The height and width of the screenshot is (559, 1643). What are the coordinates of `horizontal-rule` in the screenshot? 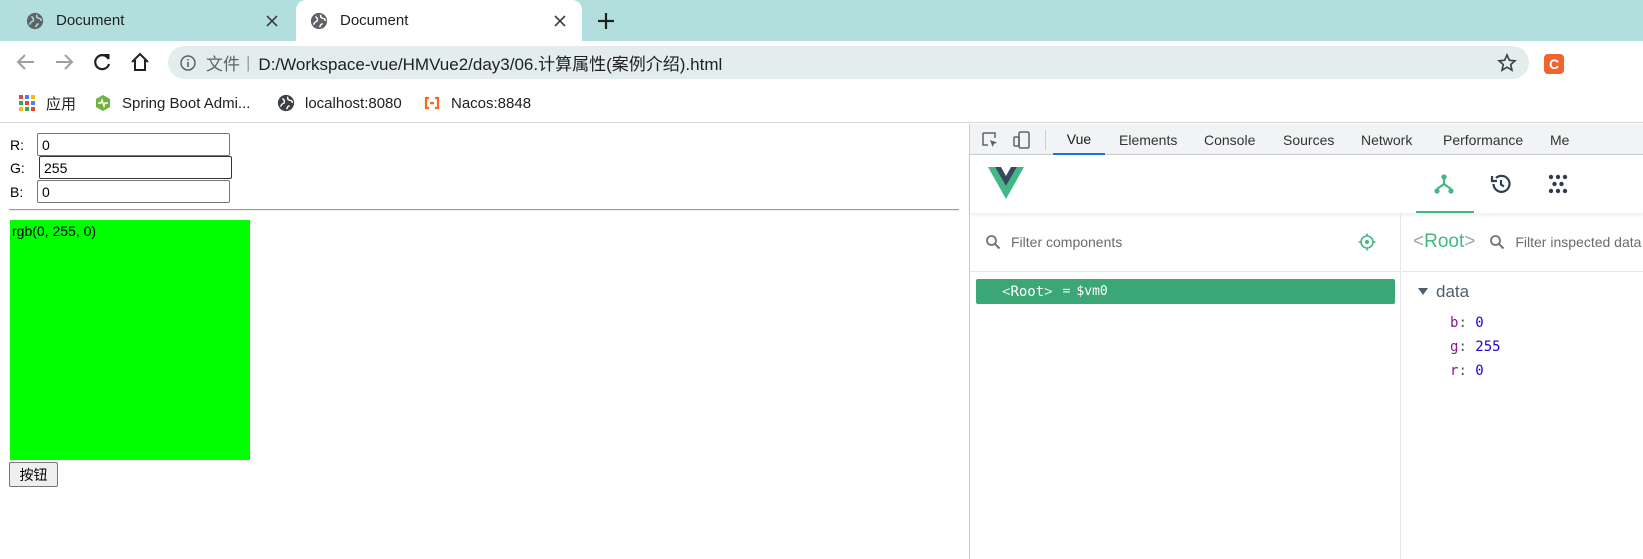 It's located at (484, 210).